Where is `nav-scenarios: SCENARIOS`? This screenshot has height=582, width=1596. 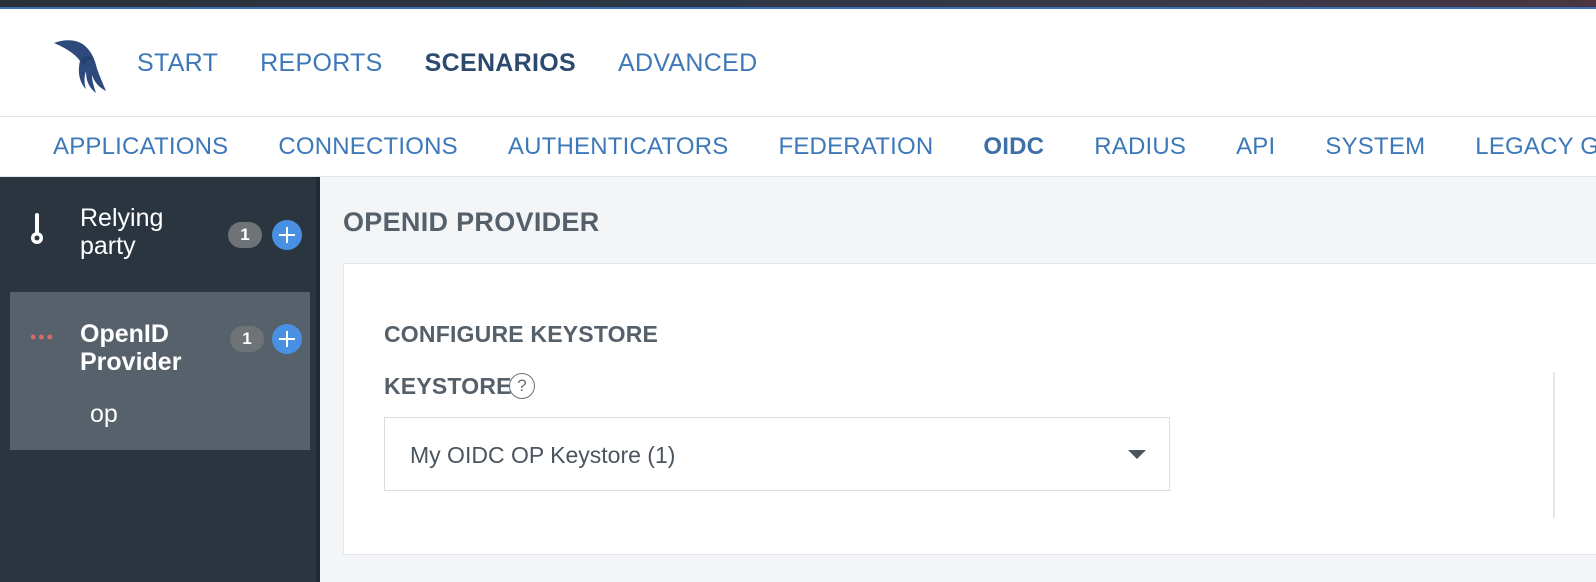
nav-scenarios: SCENARIOS is located at coordinates (500, 63).